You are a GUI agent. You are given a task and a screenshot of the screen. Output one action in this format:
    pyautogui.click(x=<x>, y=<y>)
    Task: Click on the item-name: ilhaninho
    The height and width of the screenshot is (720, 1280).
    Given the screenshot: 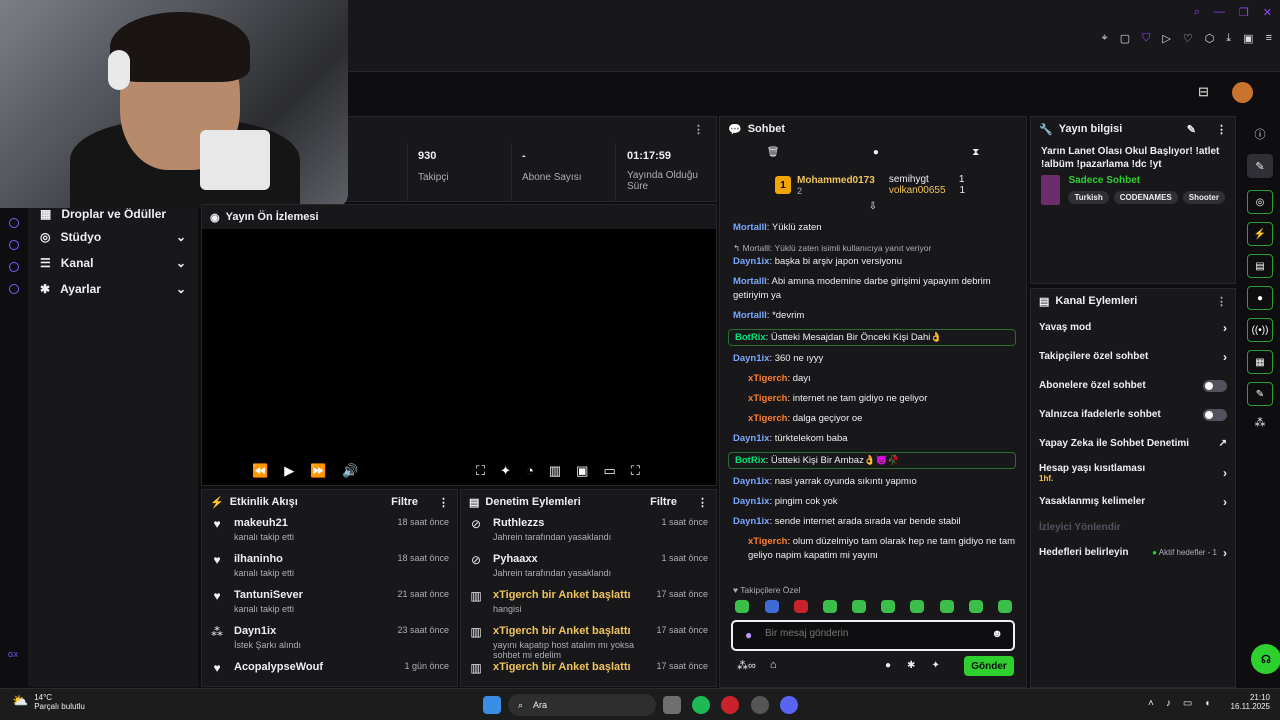 What is the action you would take?
    pyautogui.click(x=310, y=559)
    